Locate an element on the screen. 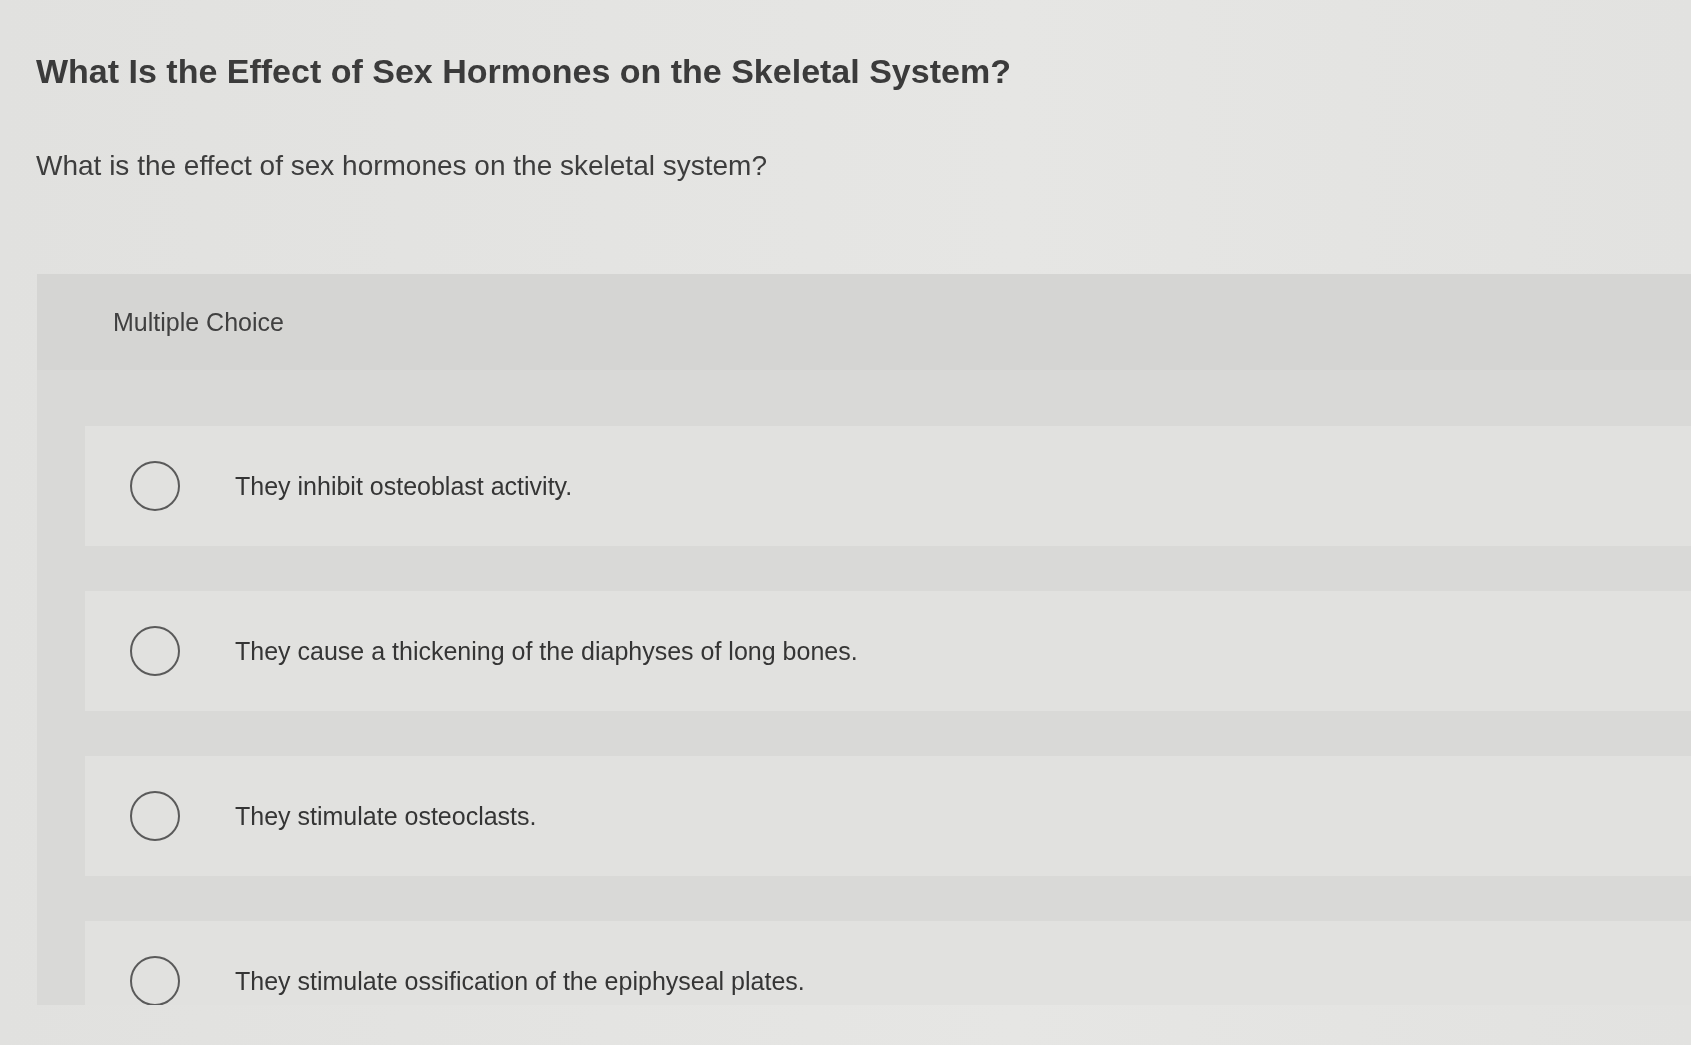  question-text: What is the effect of sex hormones on the skeletal system? is located at coordinates (401, 166).